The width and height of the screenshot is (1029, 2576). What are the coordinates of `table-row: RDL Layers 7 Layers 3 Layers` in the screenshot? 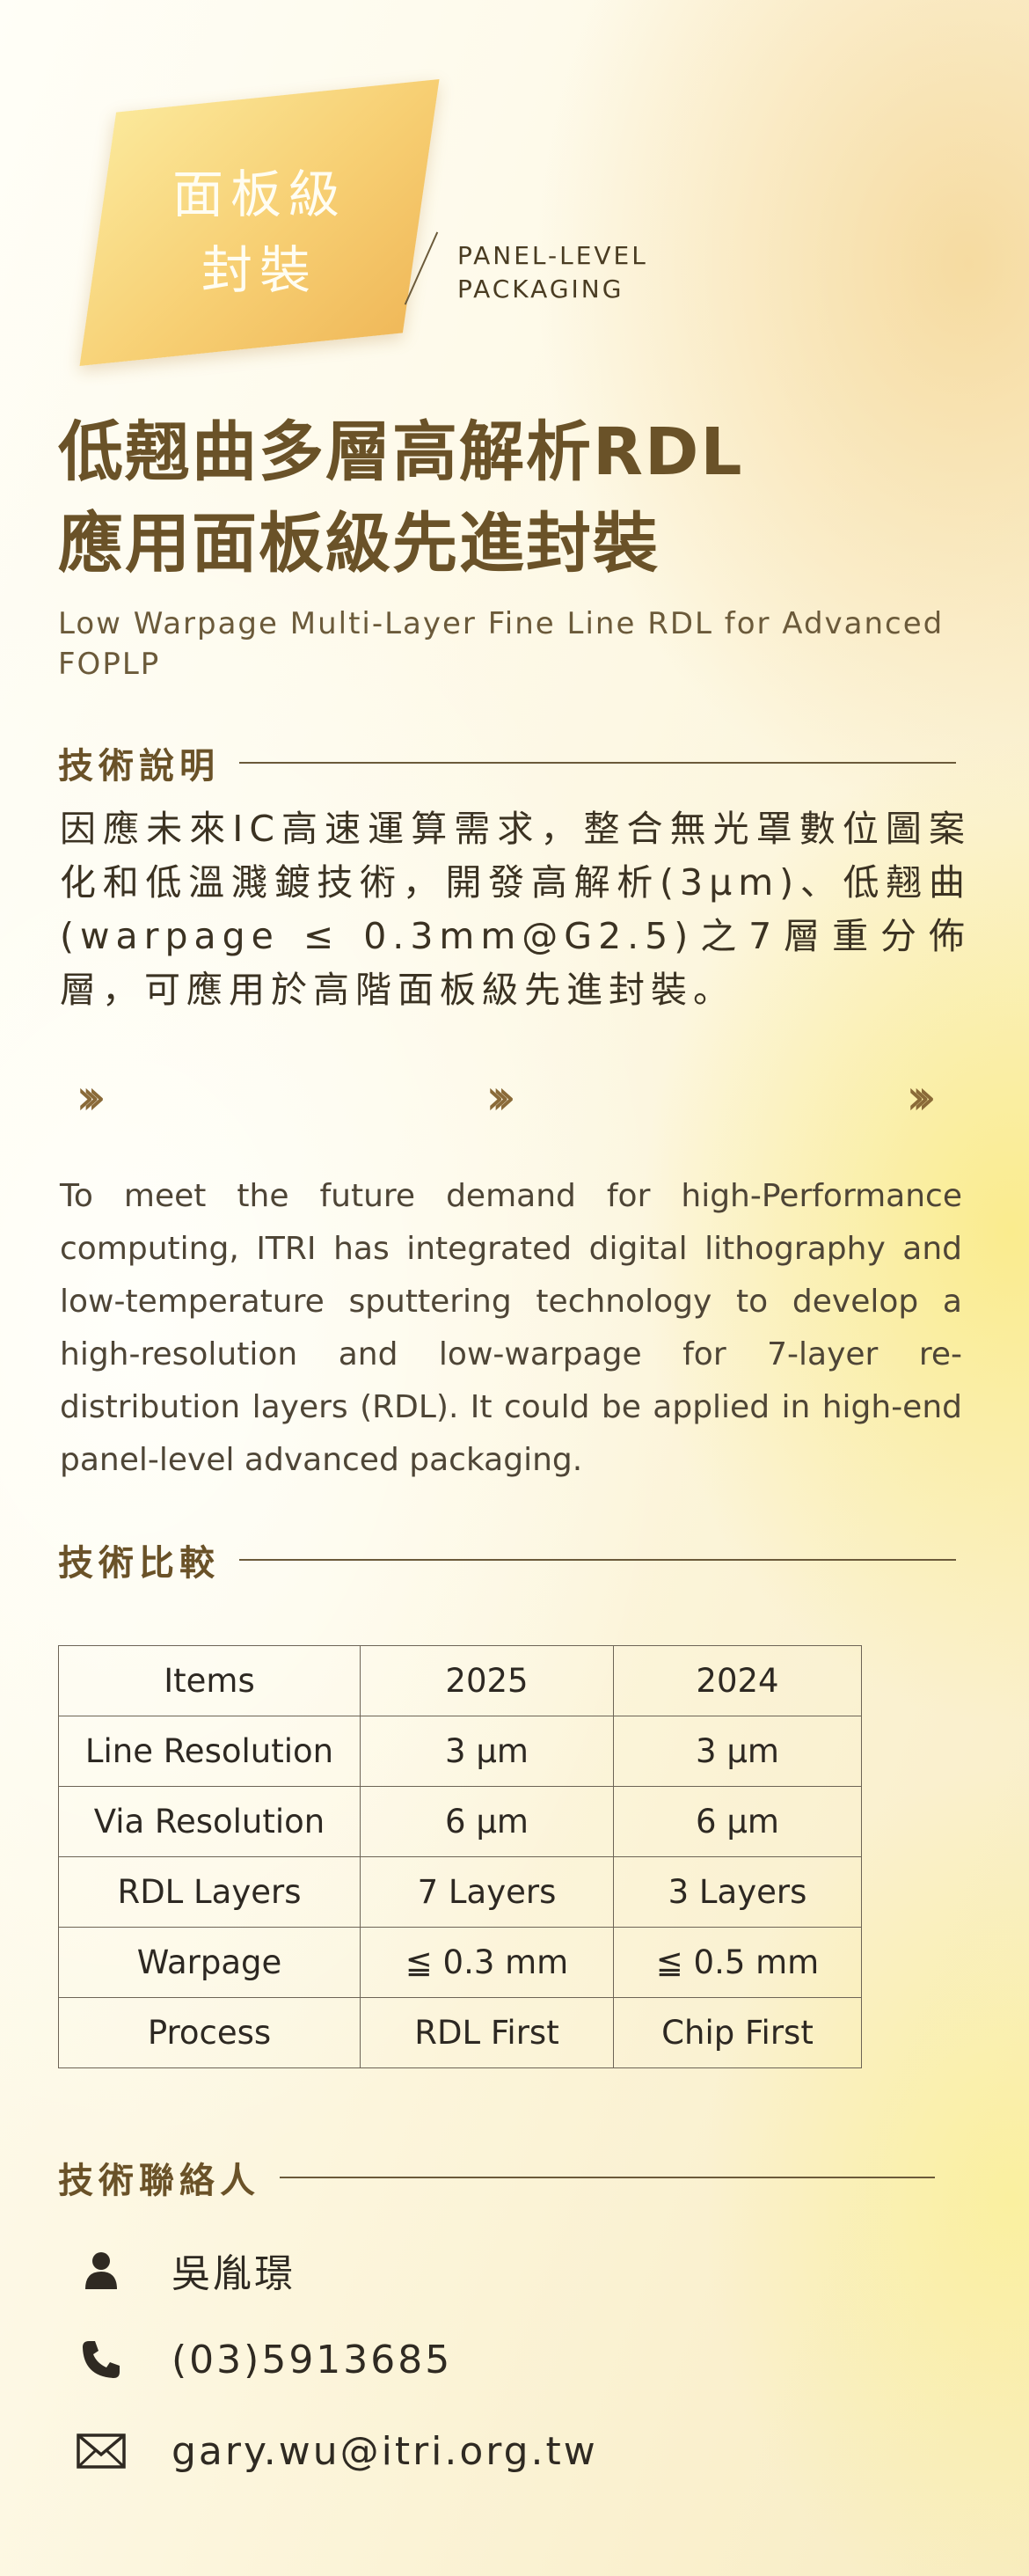 It's located at (460, 1892).